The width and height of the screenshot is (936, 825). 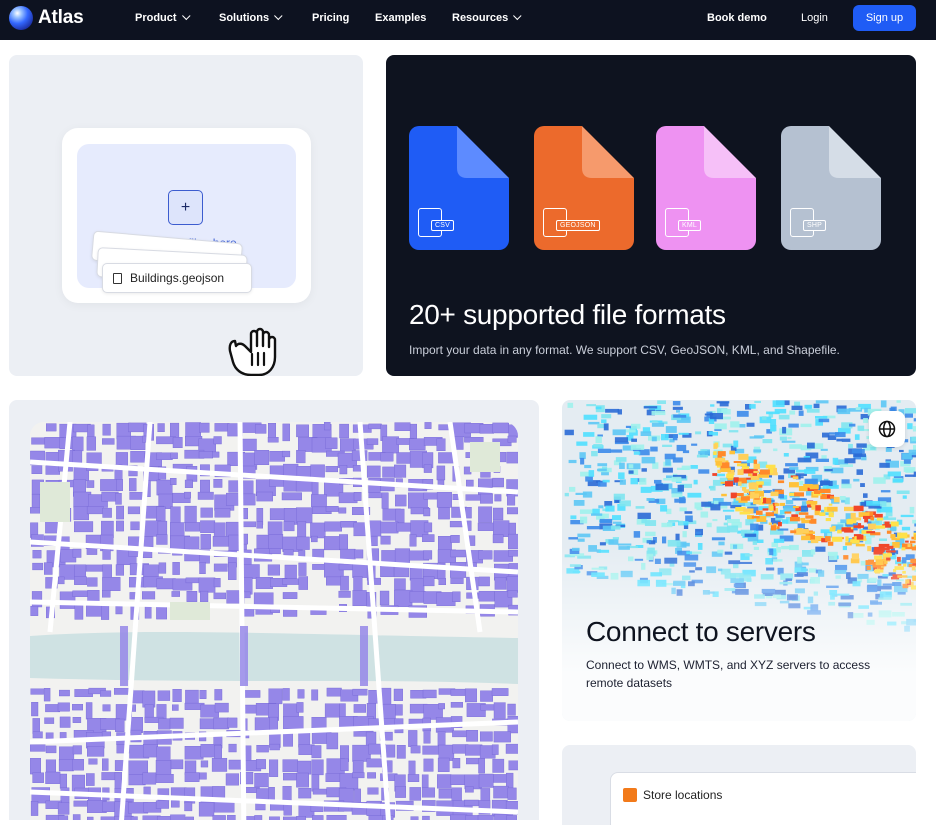 I want to click on nav-examples: Examples, so click(x=400, y=18).